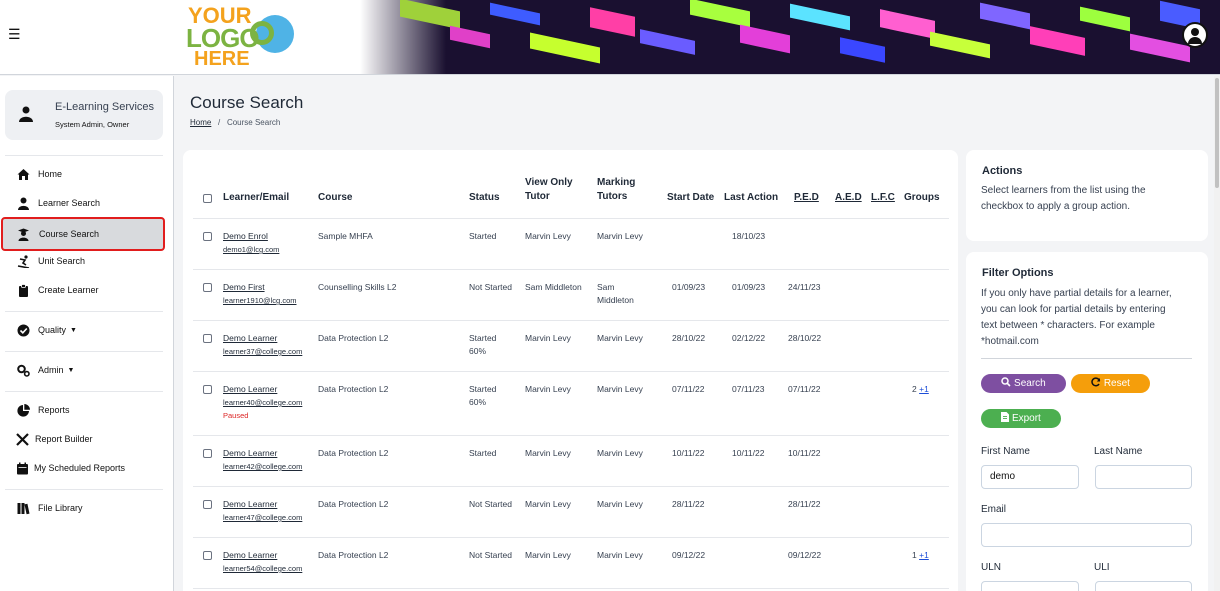 This screenshot has height=591, width=1220. Describe the element at coordinates (571, 218) in the screenshot. I see `table-header-divider` at that location.